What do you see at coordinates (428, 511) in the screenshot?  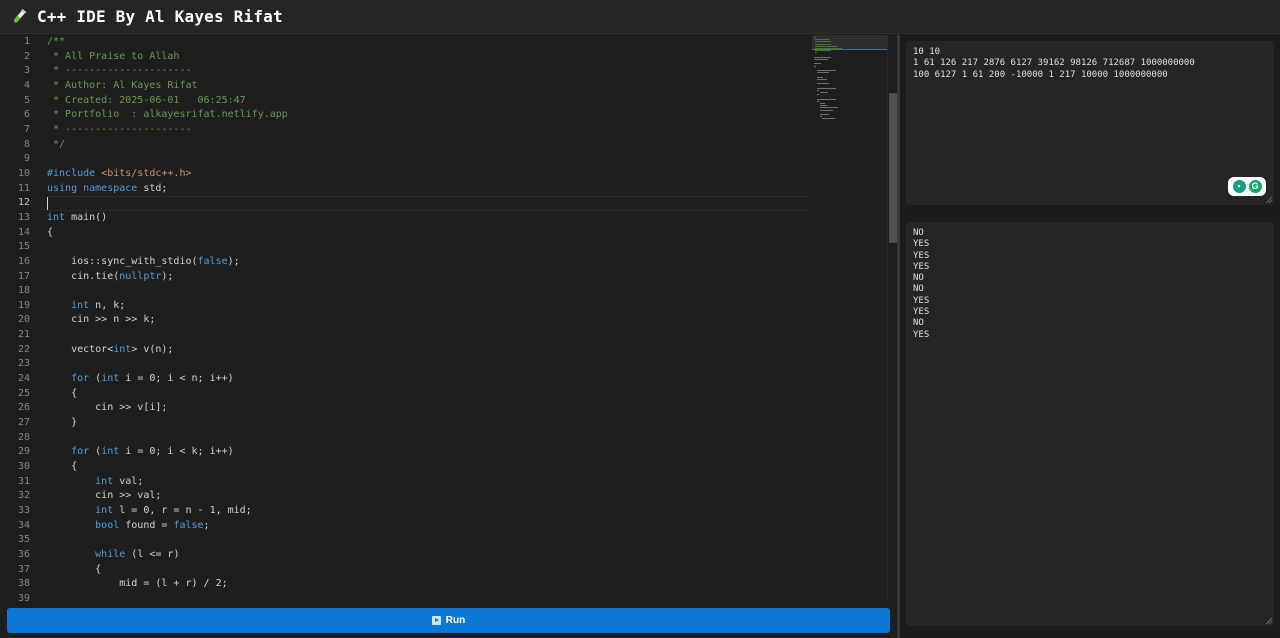 I see `code-line: int l = 0, r = n - 1, mid;` at bounding box center [428, 511].